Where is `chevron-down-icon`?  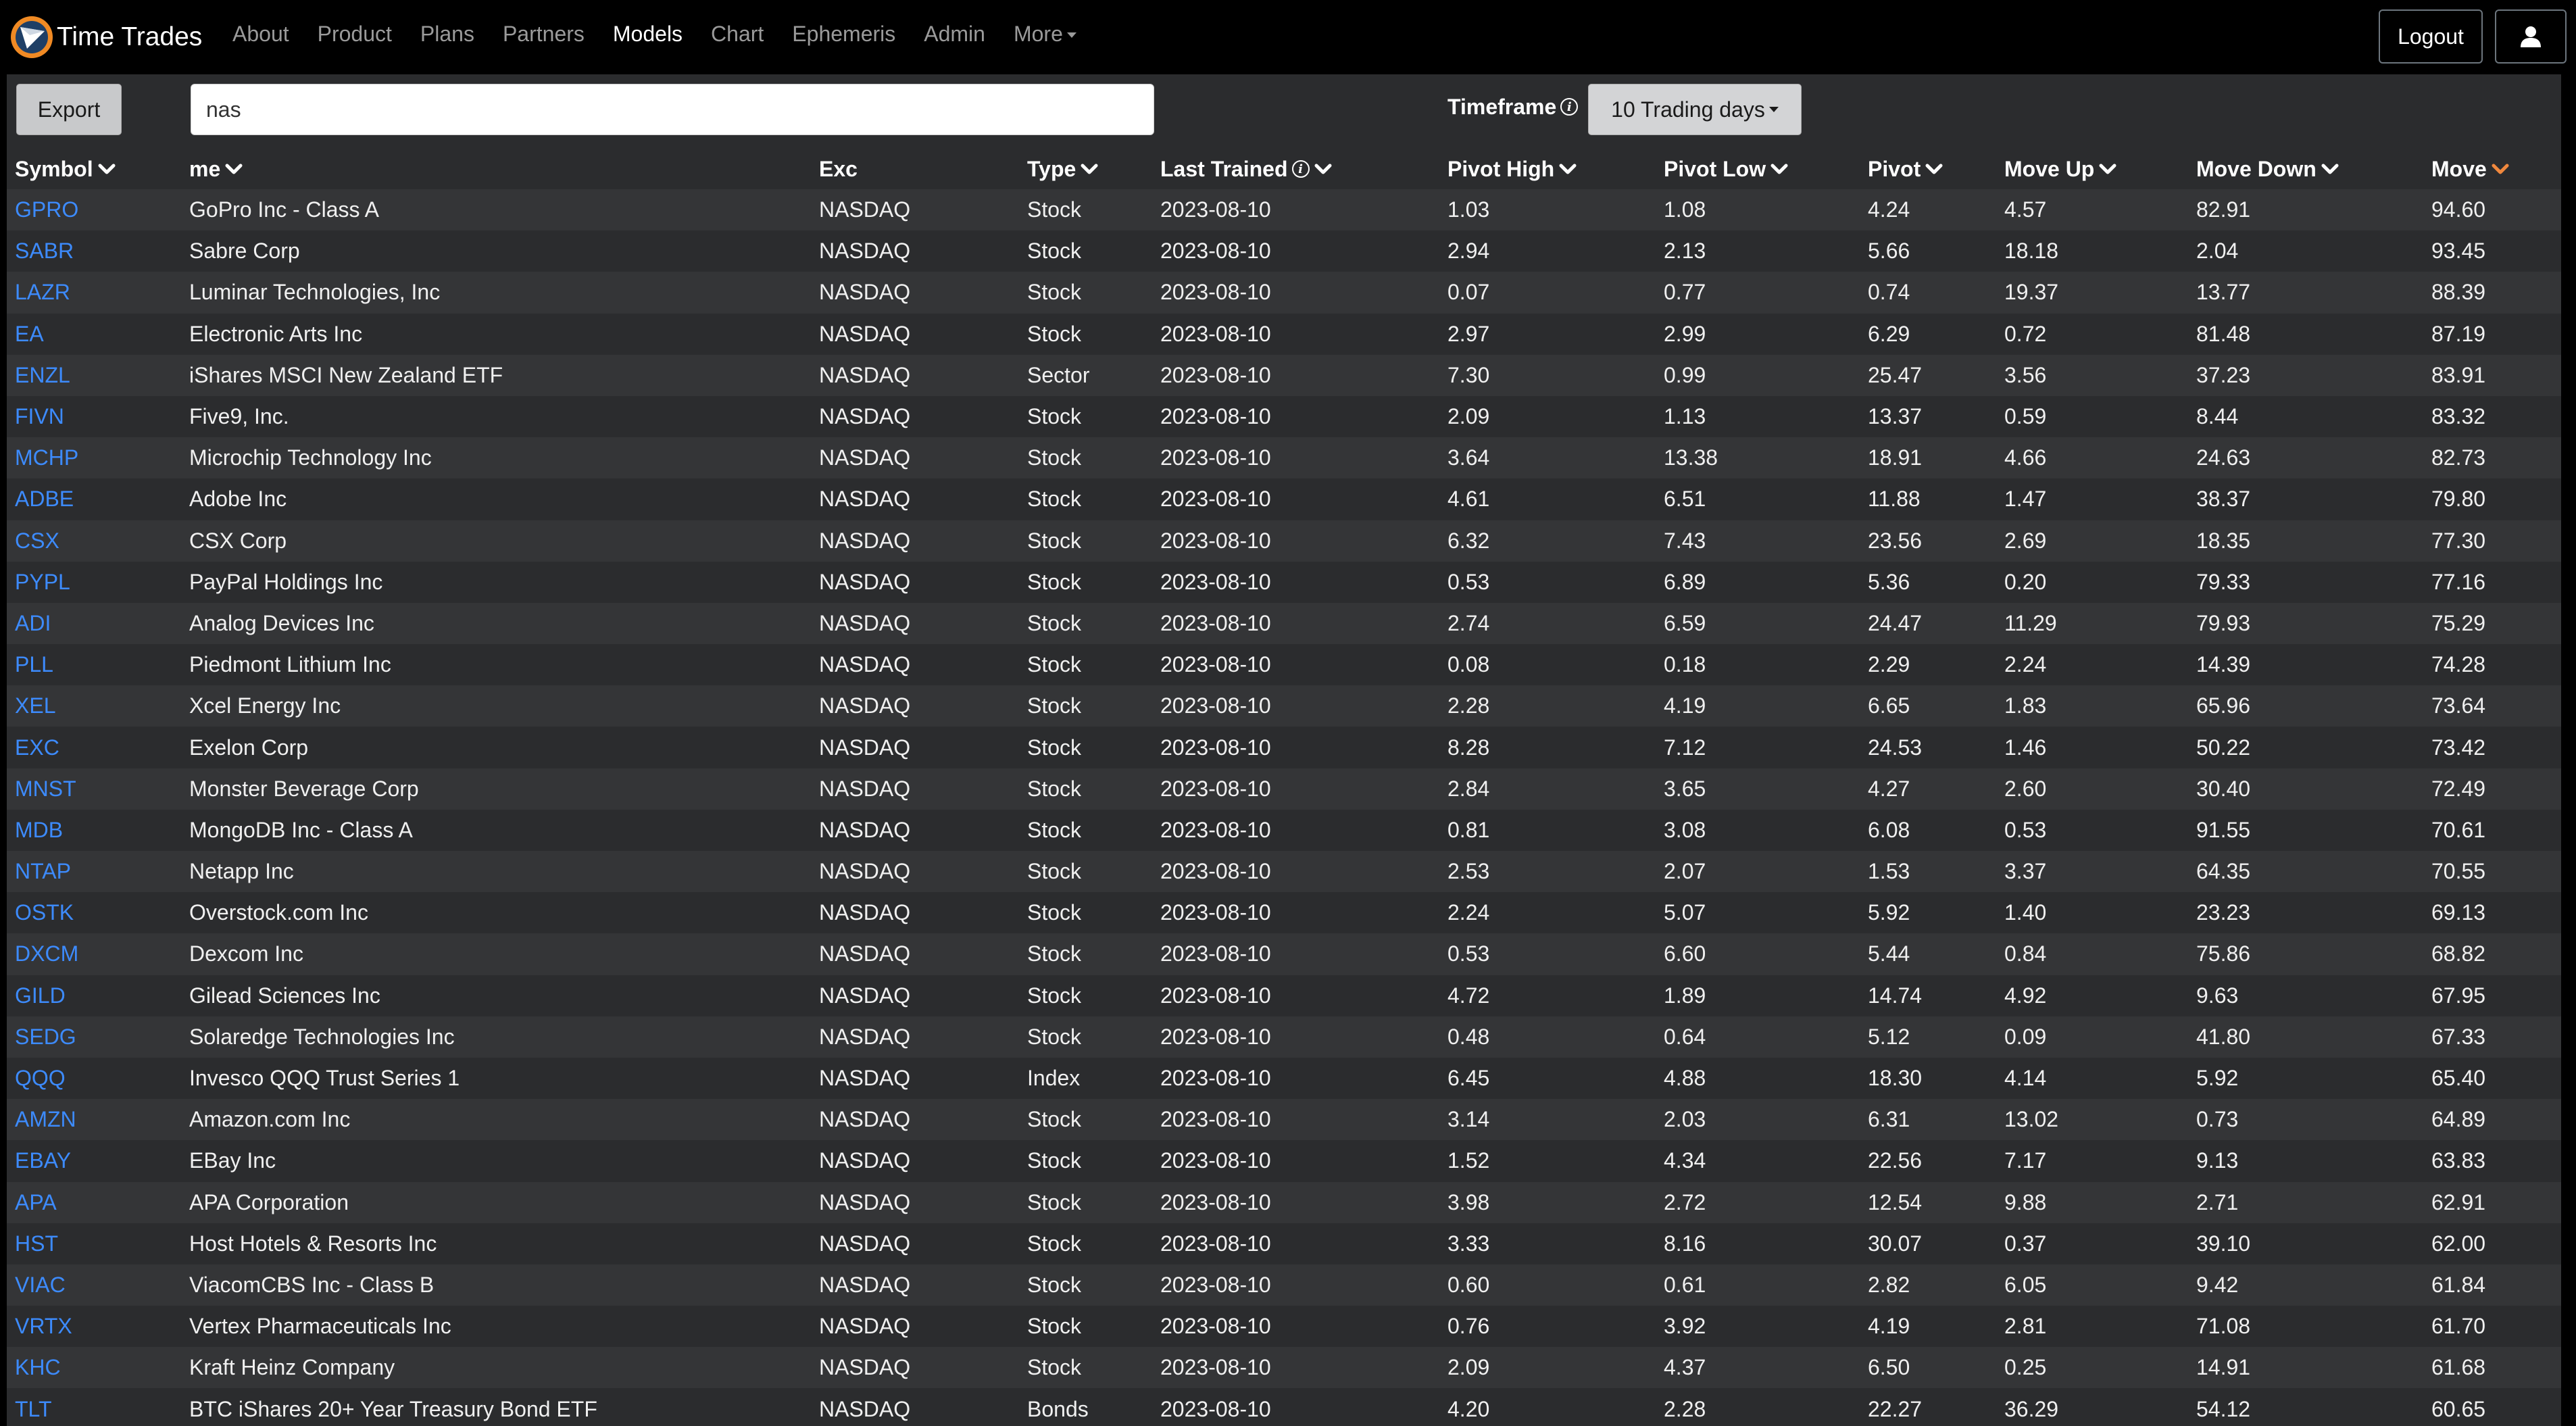 chevron-down-icon is located at coordinates (1934, 169).